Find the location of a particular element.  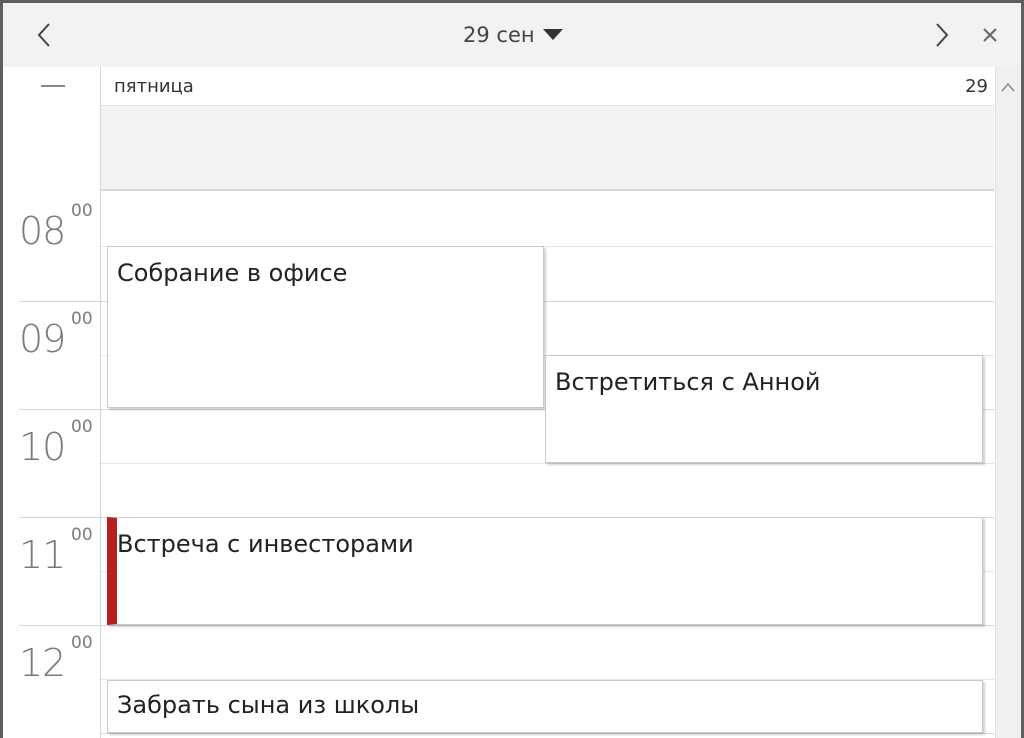

event-title: Встретиться с Анной is located at coordinates (688, 382).